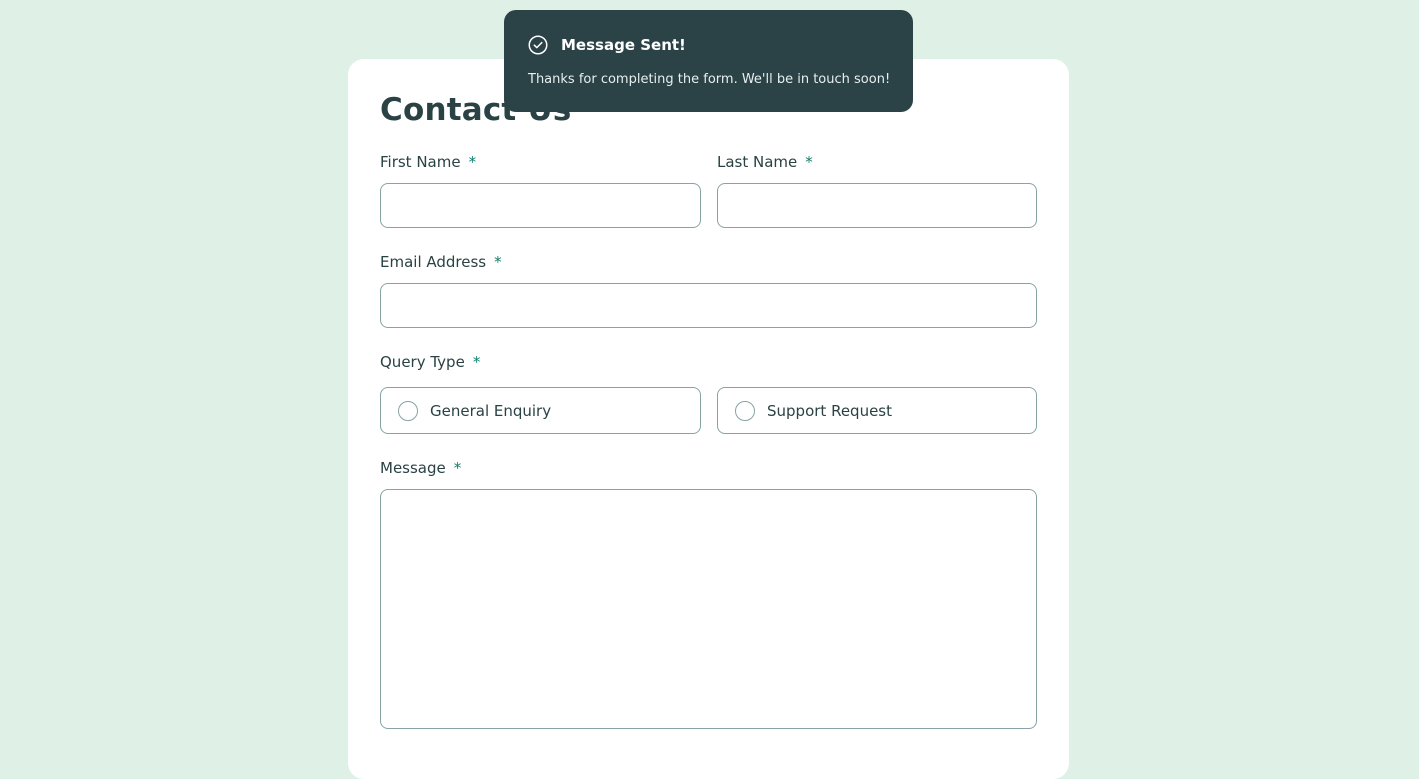 The width and height of the screenshot is (1419, 779). I want to click on email-label: Email Address *, so click(441, 262).